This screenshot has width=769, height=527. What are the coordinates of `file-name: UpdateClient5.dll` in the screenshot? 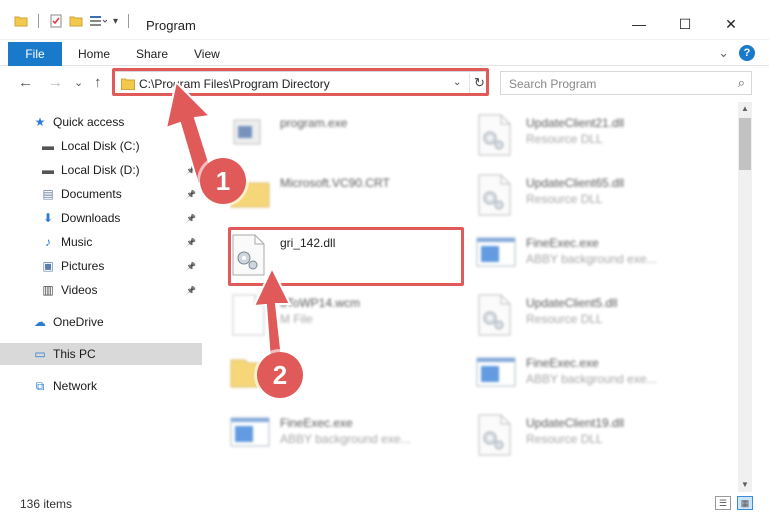 It's located at (572, 303).